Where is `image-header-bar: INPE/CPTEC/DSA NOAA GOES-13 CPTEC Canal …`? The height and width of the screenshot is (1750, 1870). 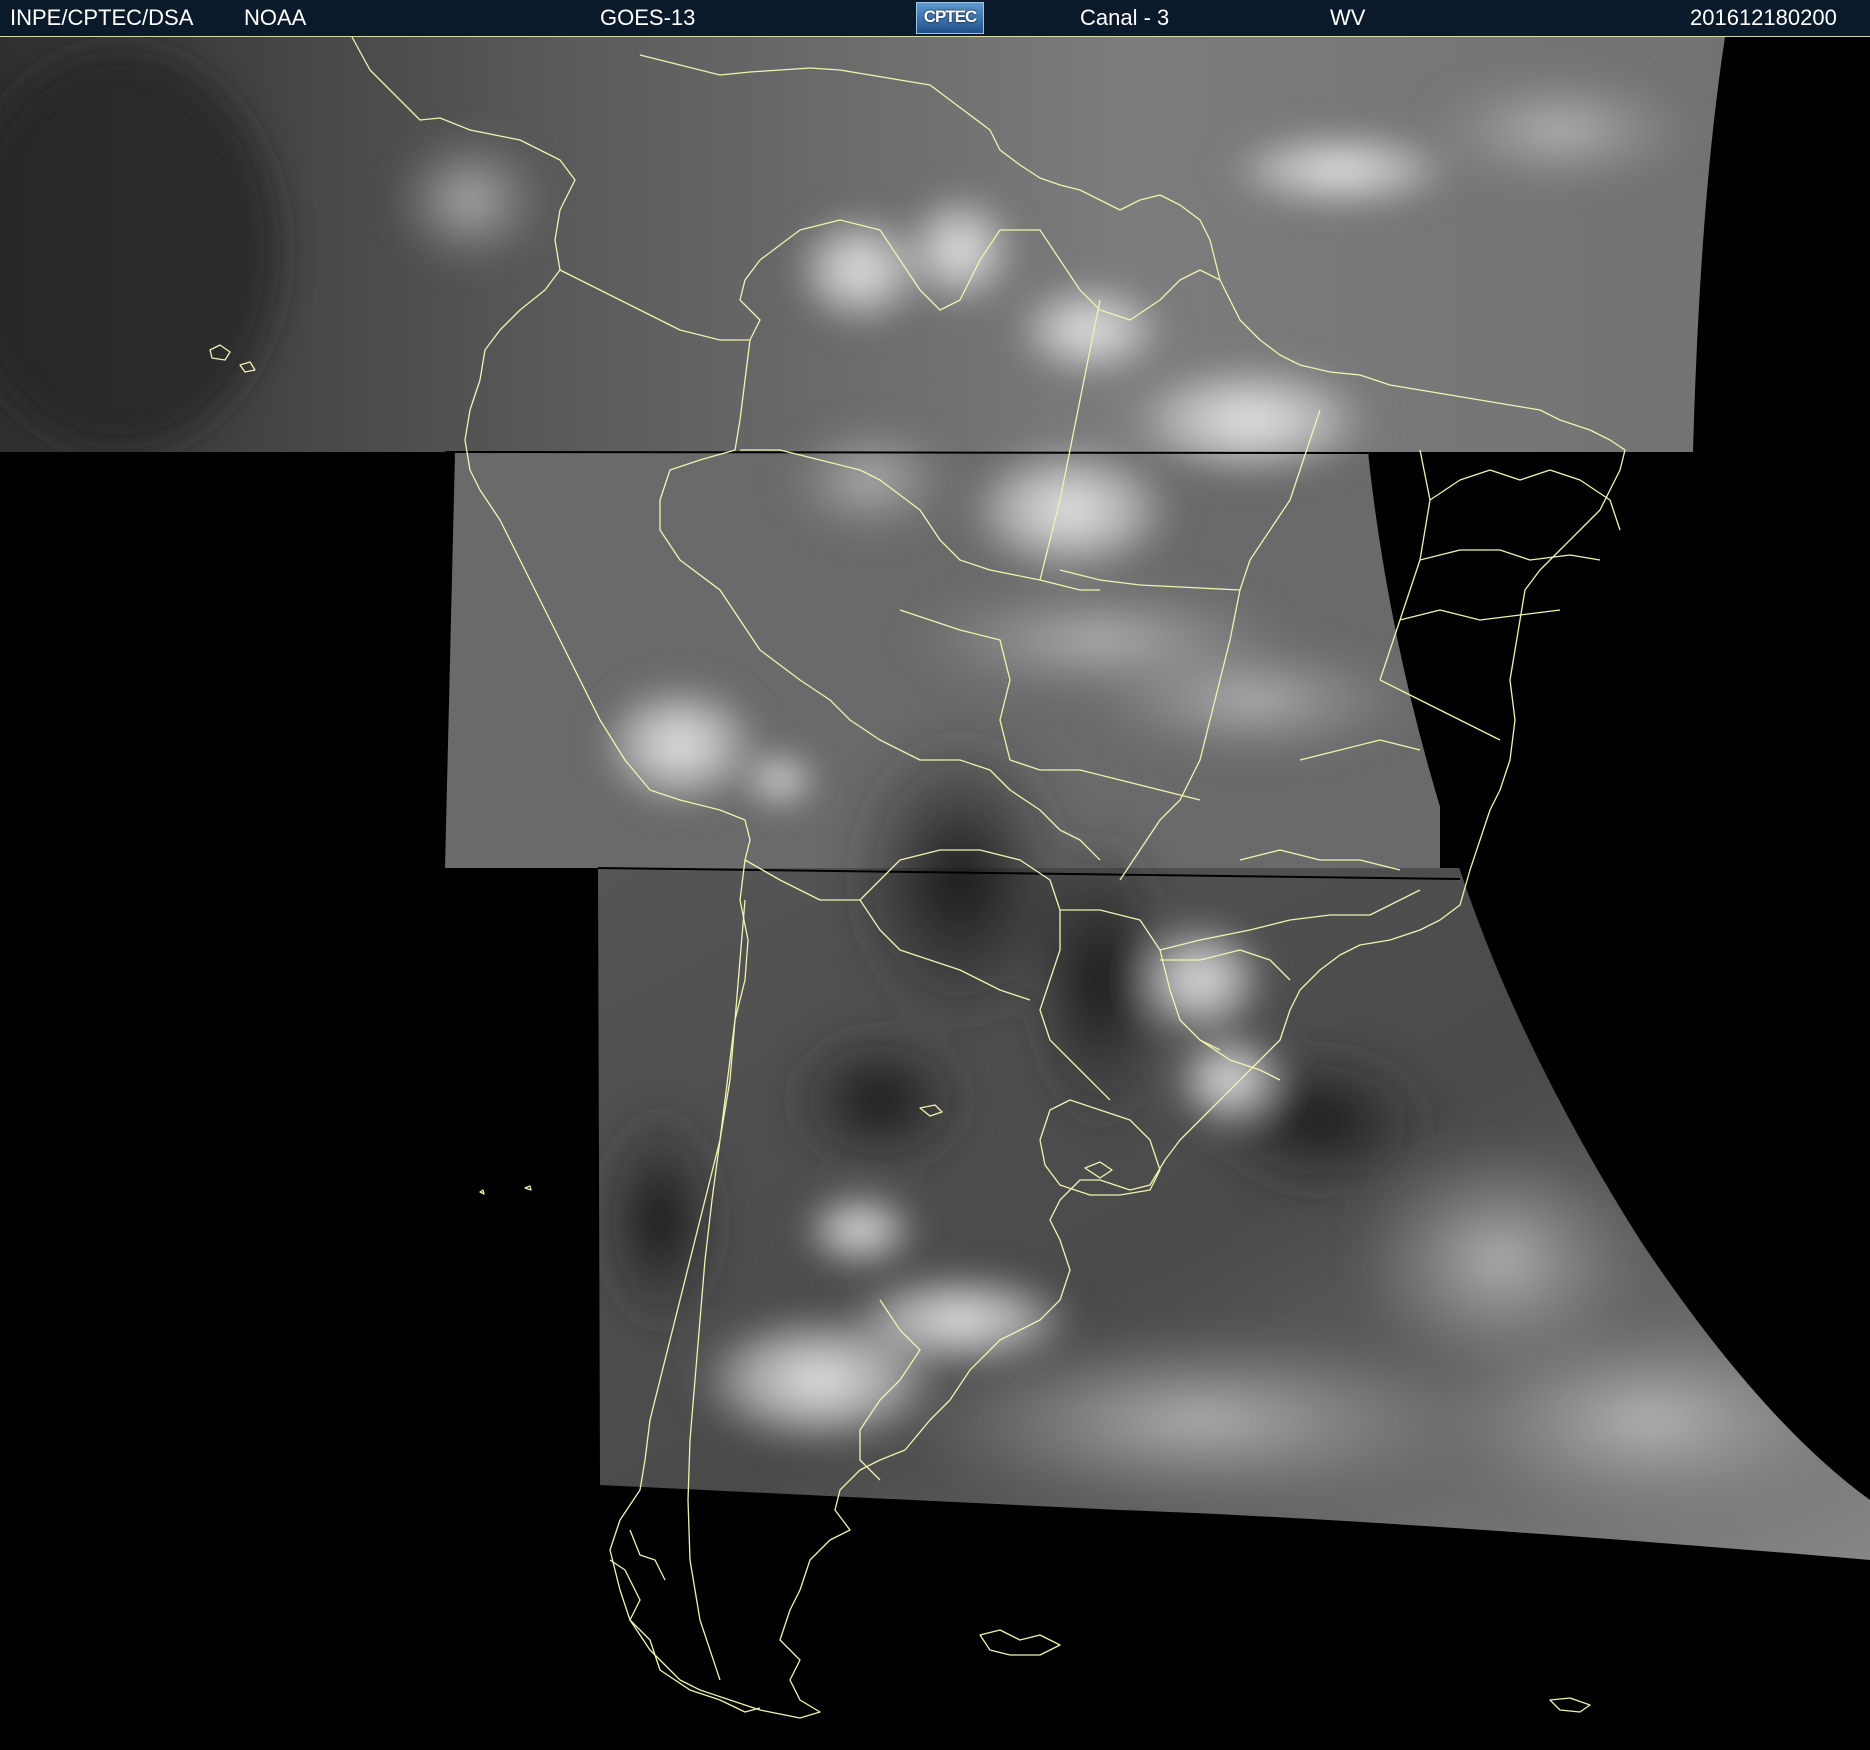 image-header-bar: INPE/CPTEC/DSA NOAA GOES-13 CPTEC Canal … is located at coordinates (935, 18).